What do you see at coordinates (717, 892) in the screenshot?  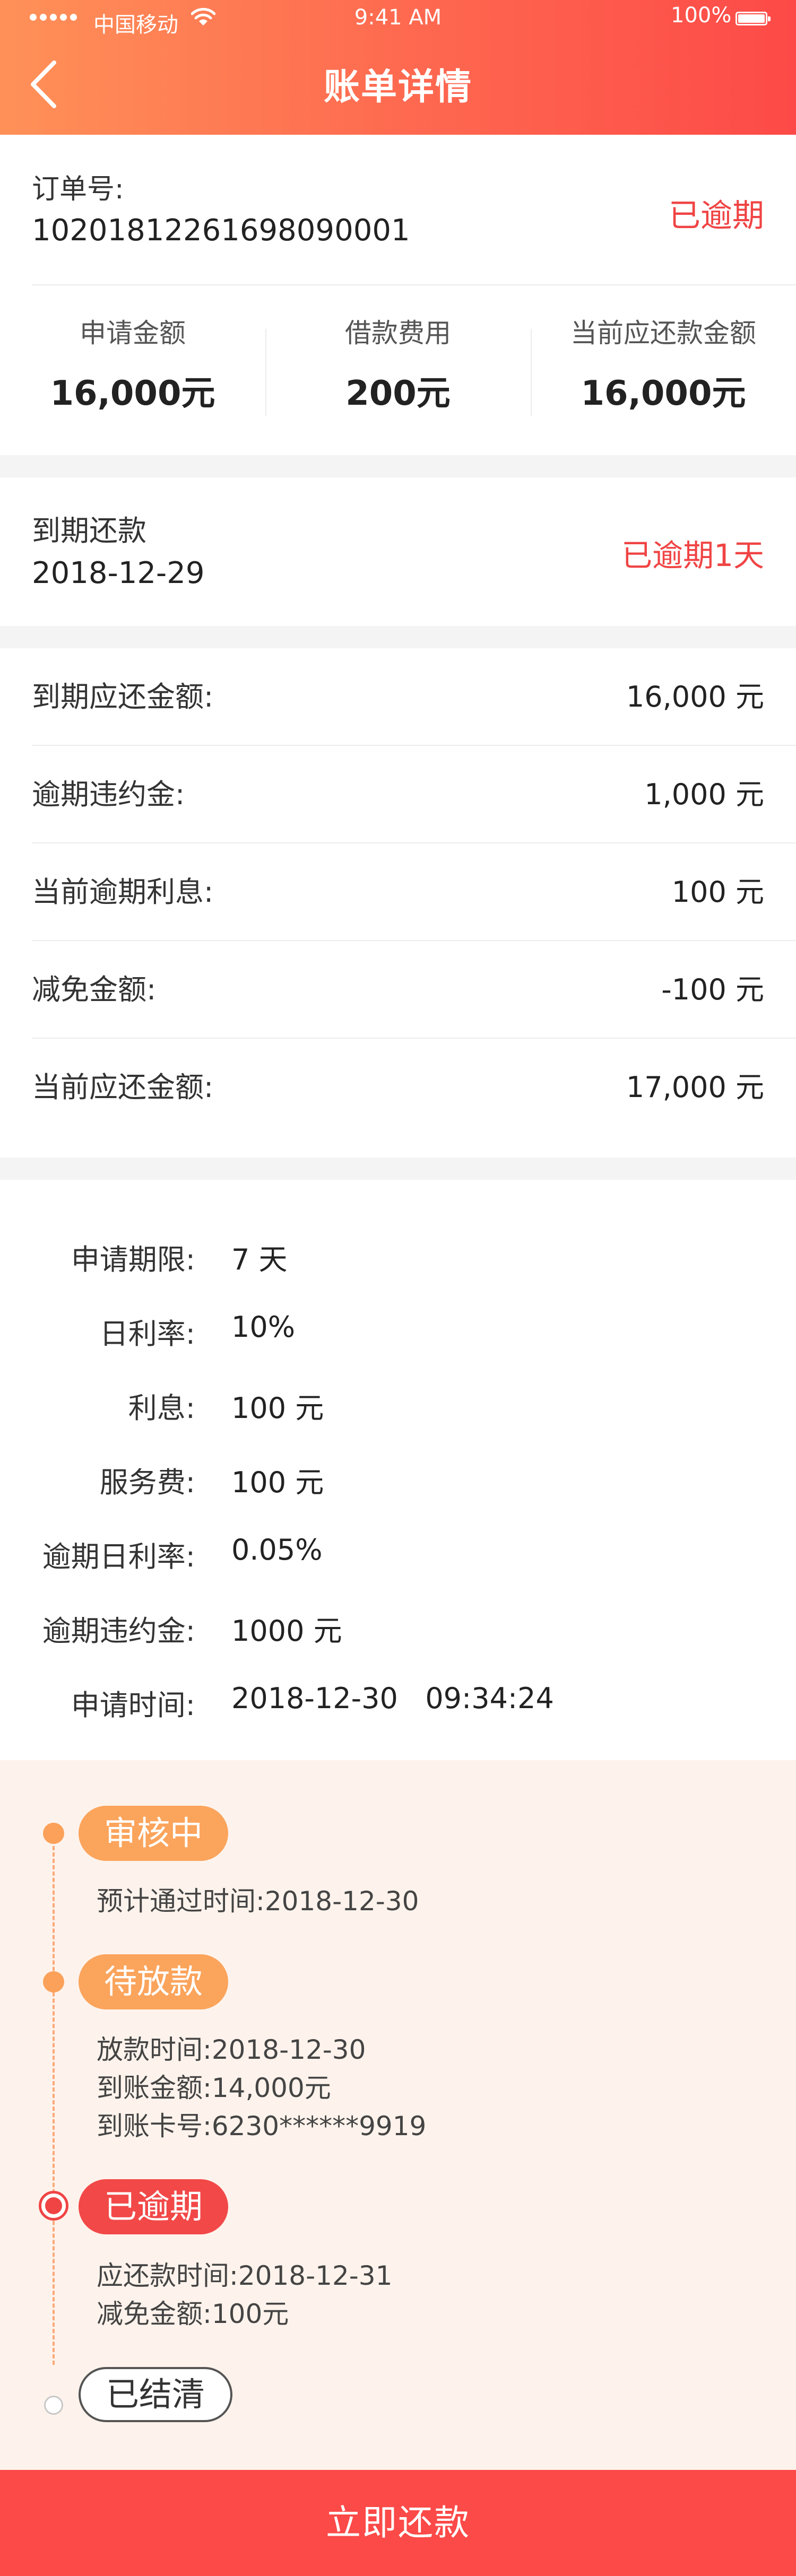 I see `amount-value: 100 元` at bounding box center [717, 892].